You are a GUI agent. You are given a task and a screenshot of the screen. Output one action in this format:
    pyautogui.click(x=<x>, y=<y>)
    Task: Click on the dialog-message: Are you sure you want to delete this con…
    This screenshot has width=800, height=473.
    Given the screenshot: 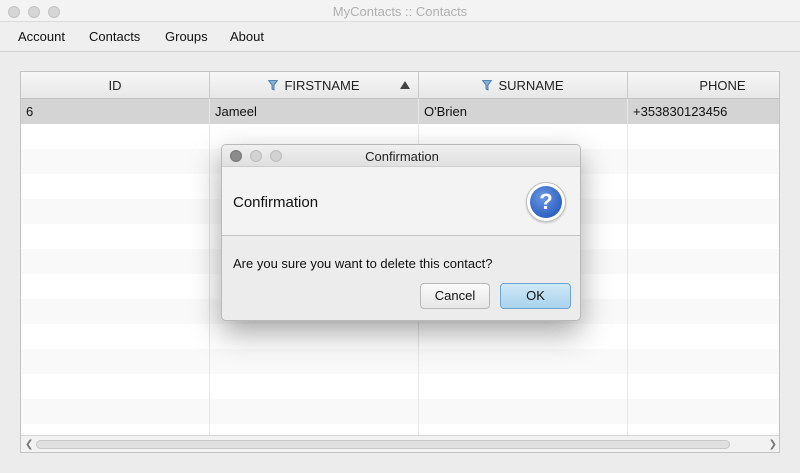 What is the action you would take?
    pyautogui.click(x=363, y=263)
    